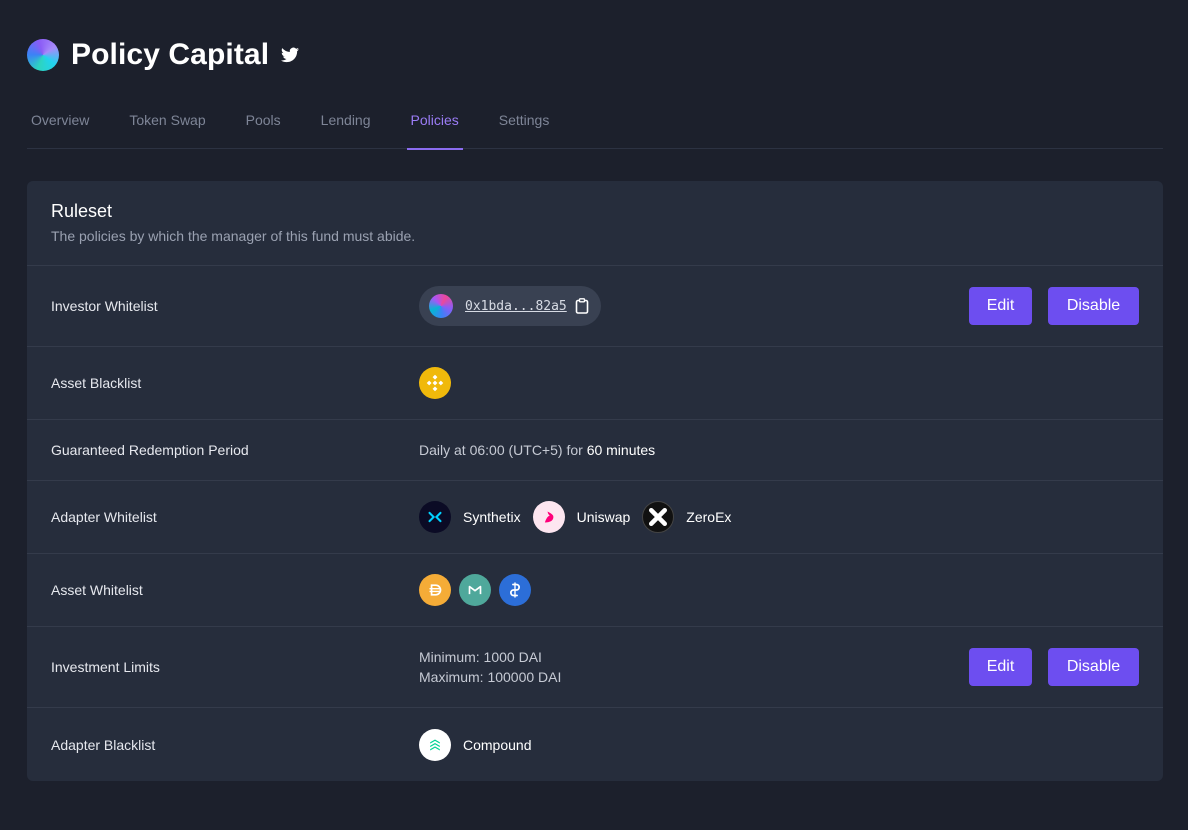  I want to click on policy-label: Asset Blacklist, so click(96, 383).